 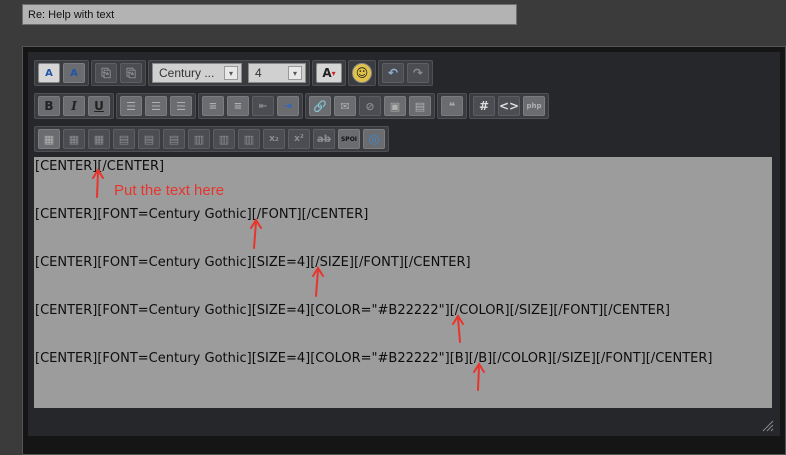 What do you see at coordinates (767, 425) in the screenshot?
I see `resize-grip-icon` at bounding box center [767, 425].